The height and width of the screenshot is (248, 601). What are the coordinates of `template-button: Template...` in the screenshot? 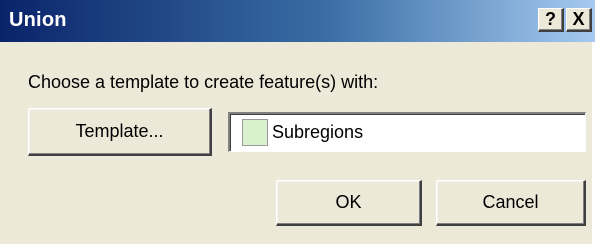 It's located at (120, 132).